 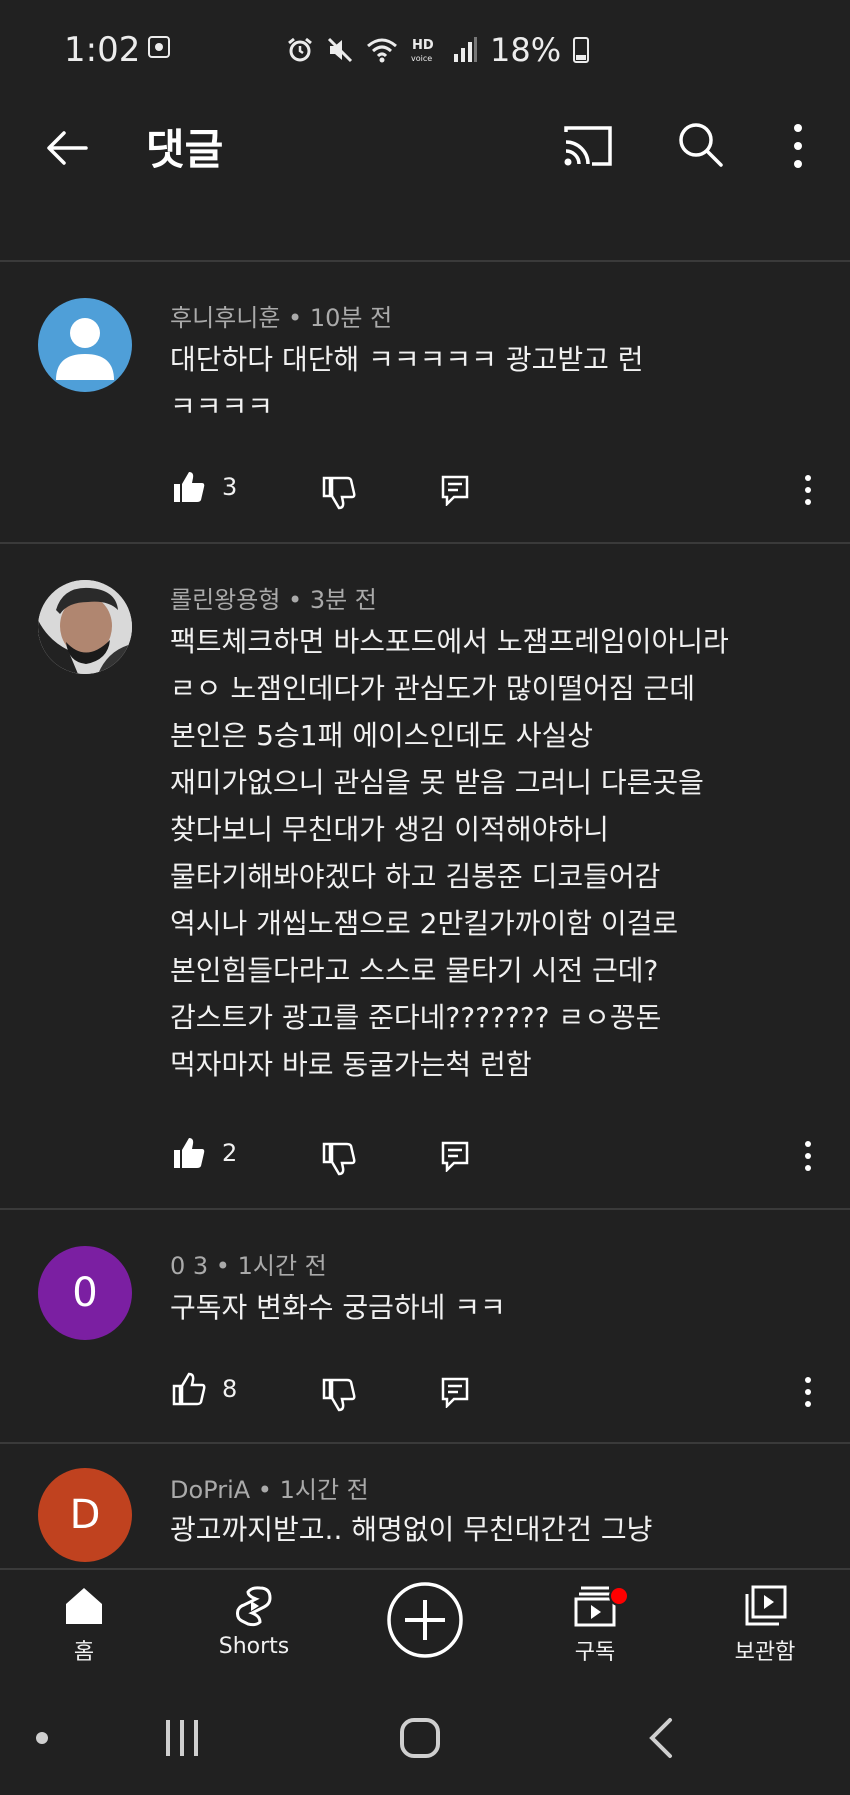 What do you see at coordinates (42, 1738) in the screenshot?
I see `nav-dot-icon` at bounding box center [42, 1738].